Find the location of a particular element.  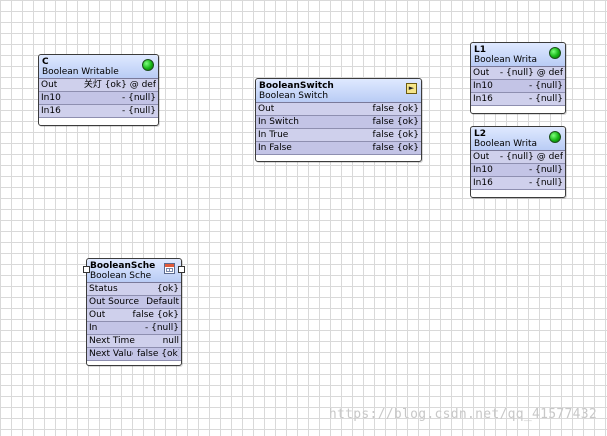

slot-value: {ok} is located at coordinates (167, 289).